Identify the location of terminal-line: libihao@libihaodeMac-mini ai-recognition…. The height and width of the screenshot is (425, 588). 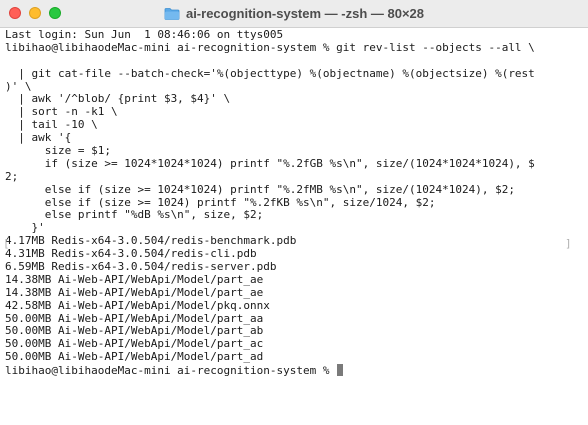
(270, 47).